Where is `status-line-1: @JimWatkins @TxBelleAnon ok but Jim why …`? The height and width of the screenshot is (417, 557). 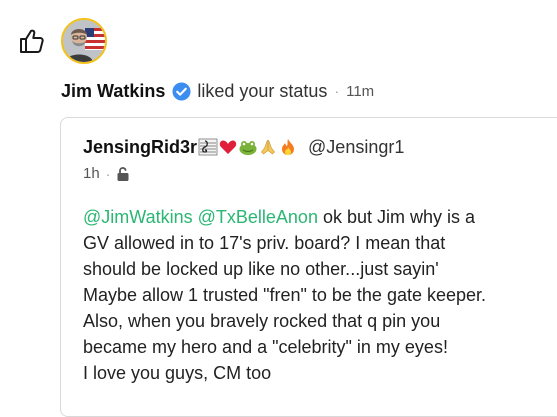 status-line-1: @JimWatkins @TxBelleAnon ok but Jim why … is located at coordinates (318, 217).